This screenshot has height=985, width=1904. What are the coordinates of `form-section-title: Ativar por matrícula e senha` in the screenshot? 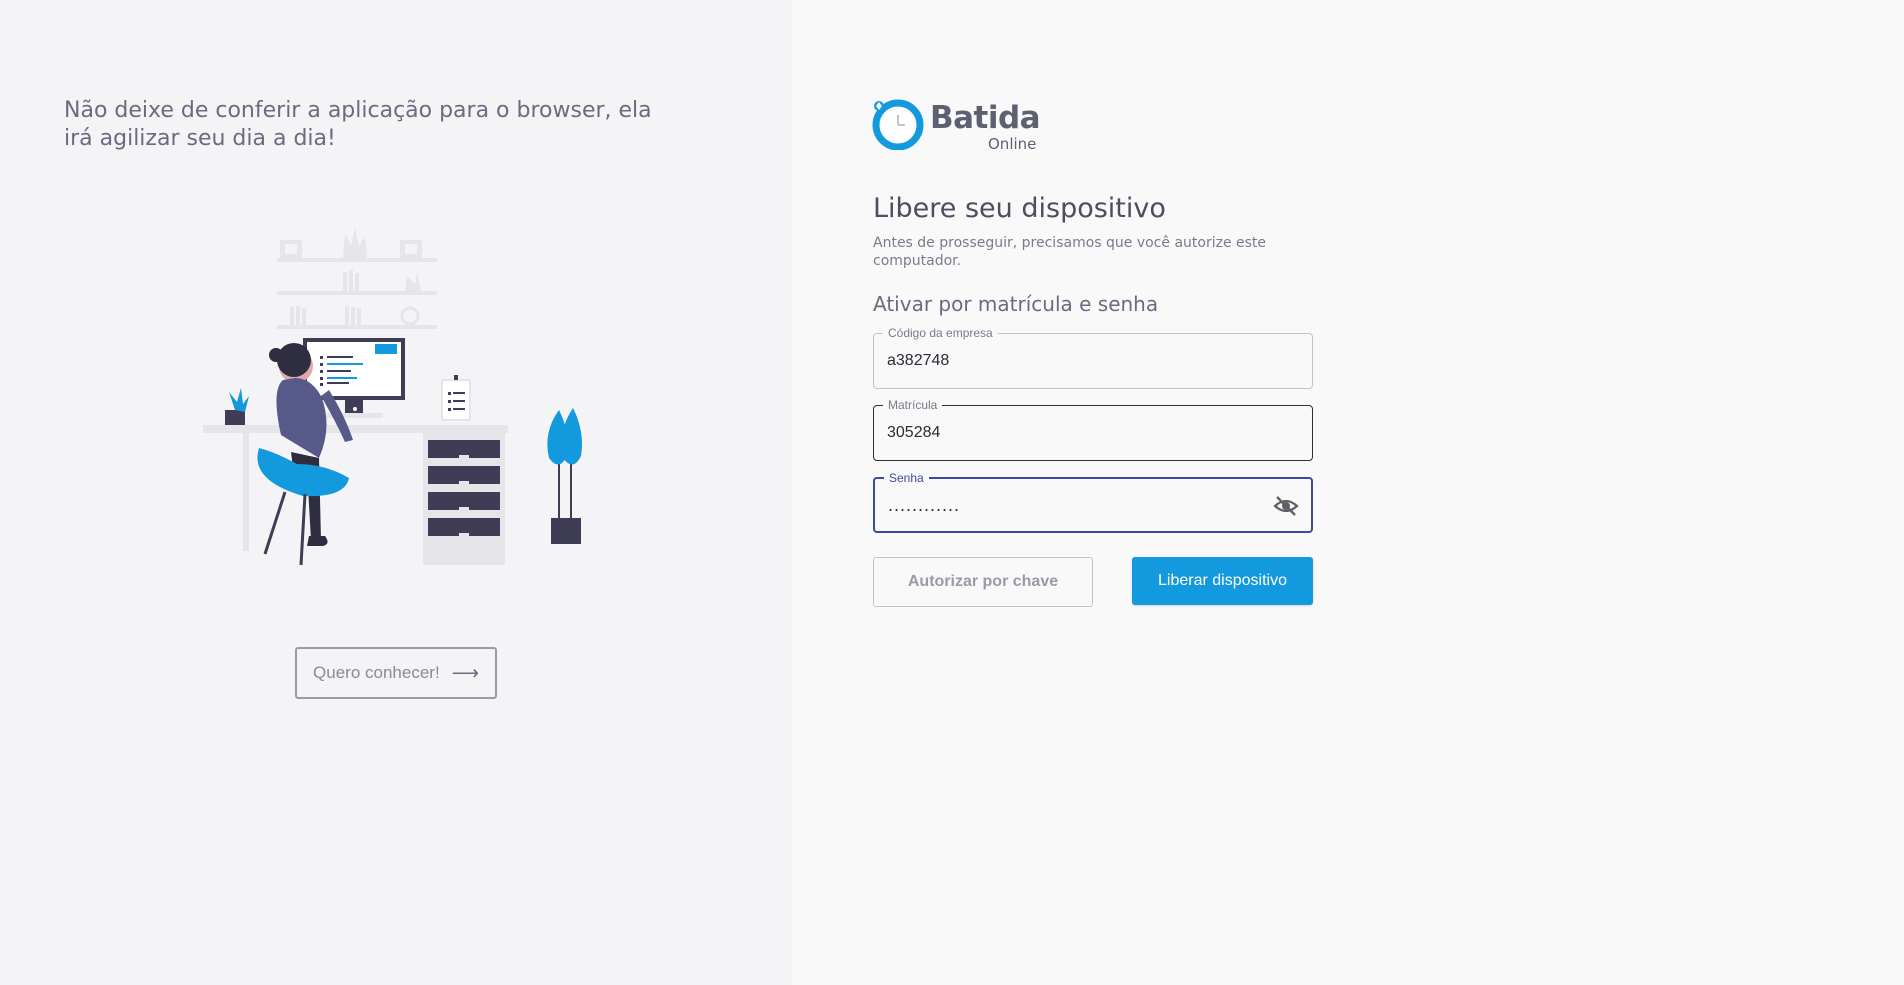 It's located at (1016, 304).